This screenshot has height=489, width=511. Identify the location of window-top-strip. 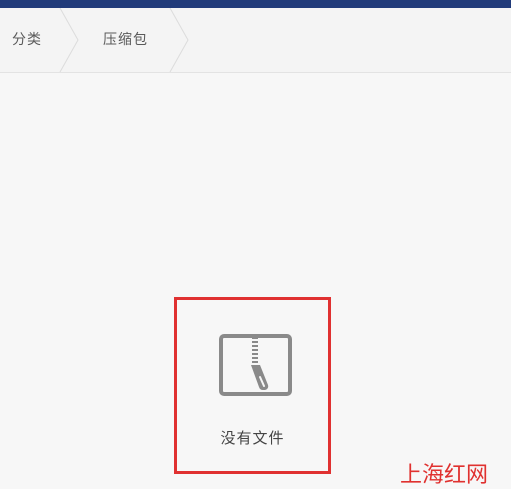
(255, 4).